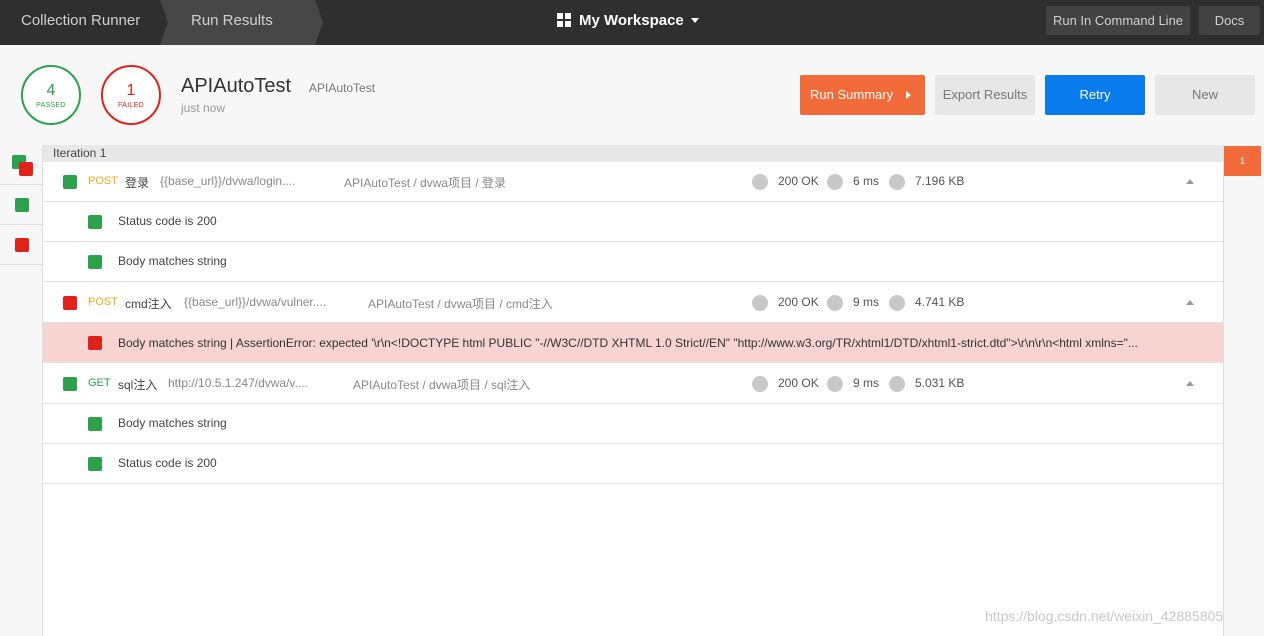 The height and width of the screenshot is (636, 1264). I want to click on iteration-header: Iteration 1, so click(633, 153).